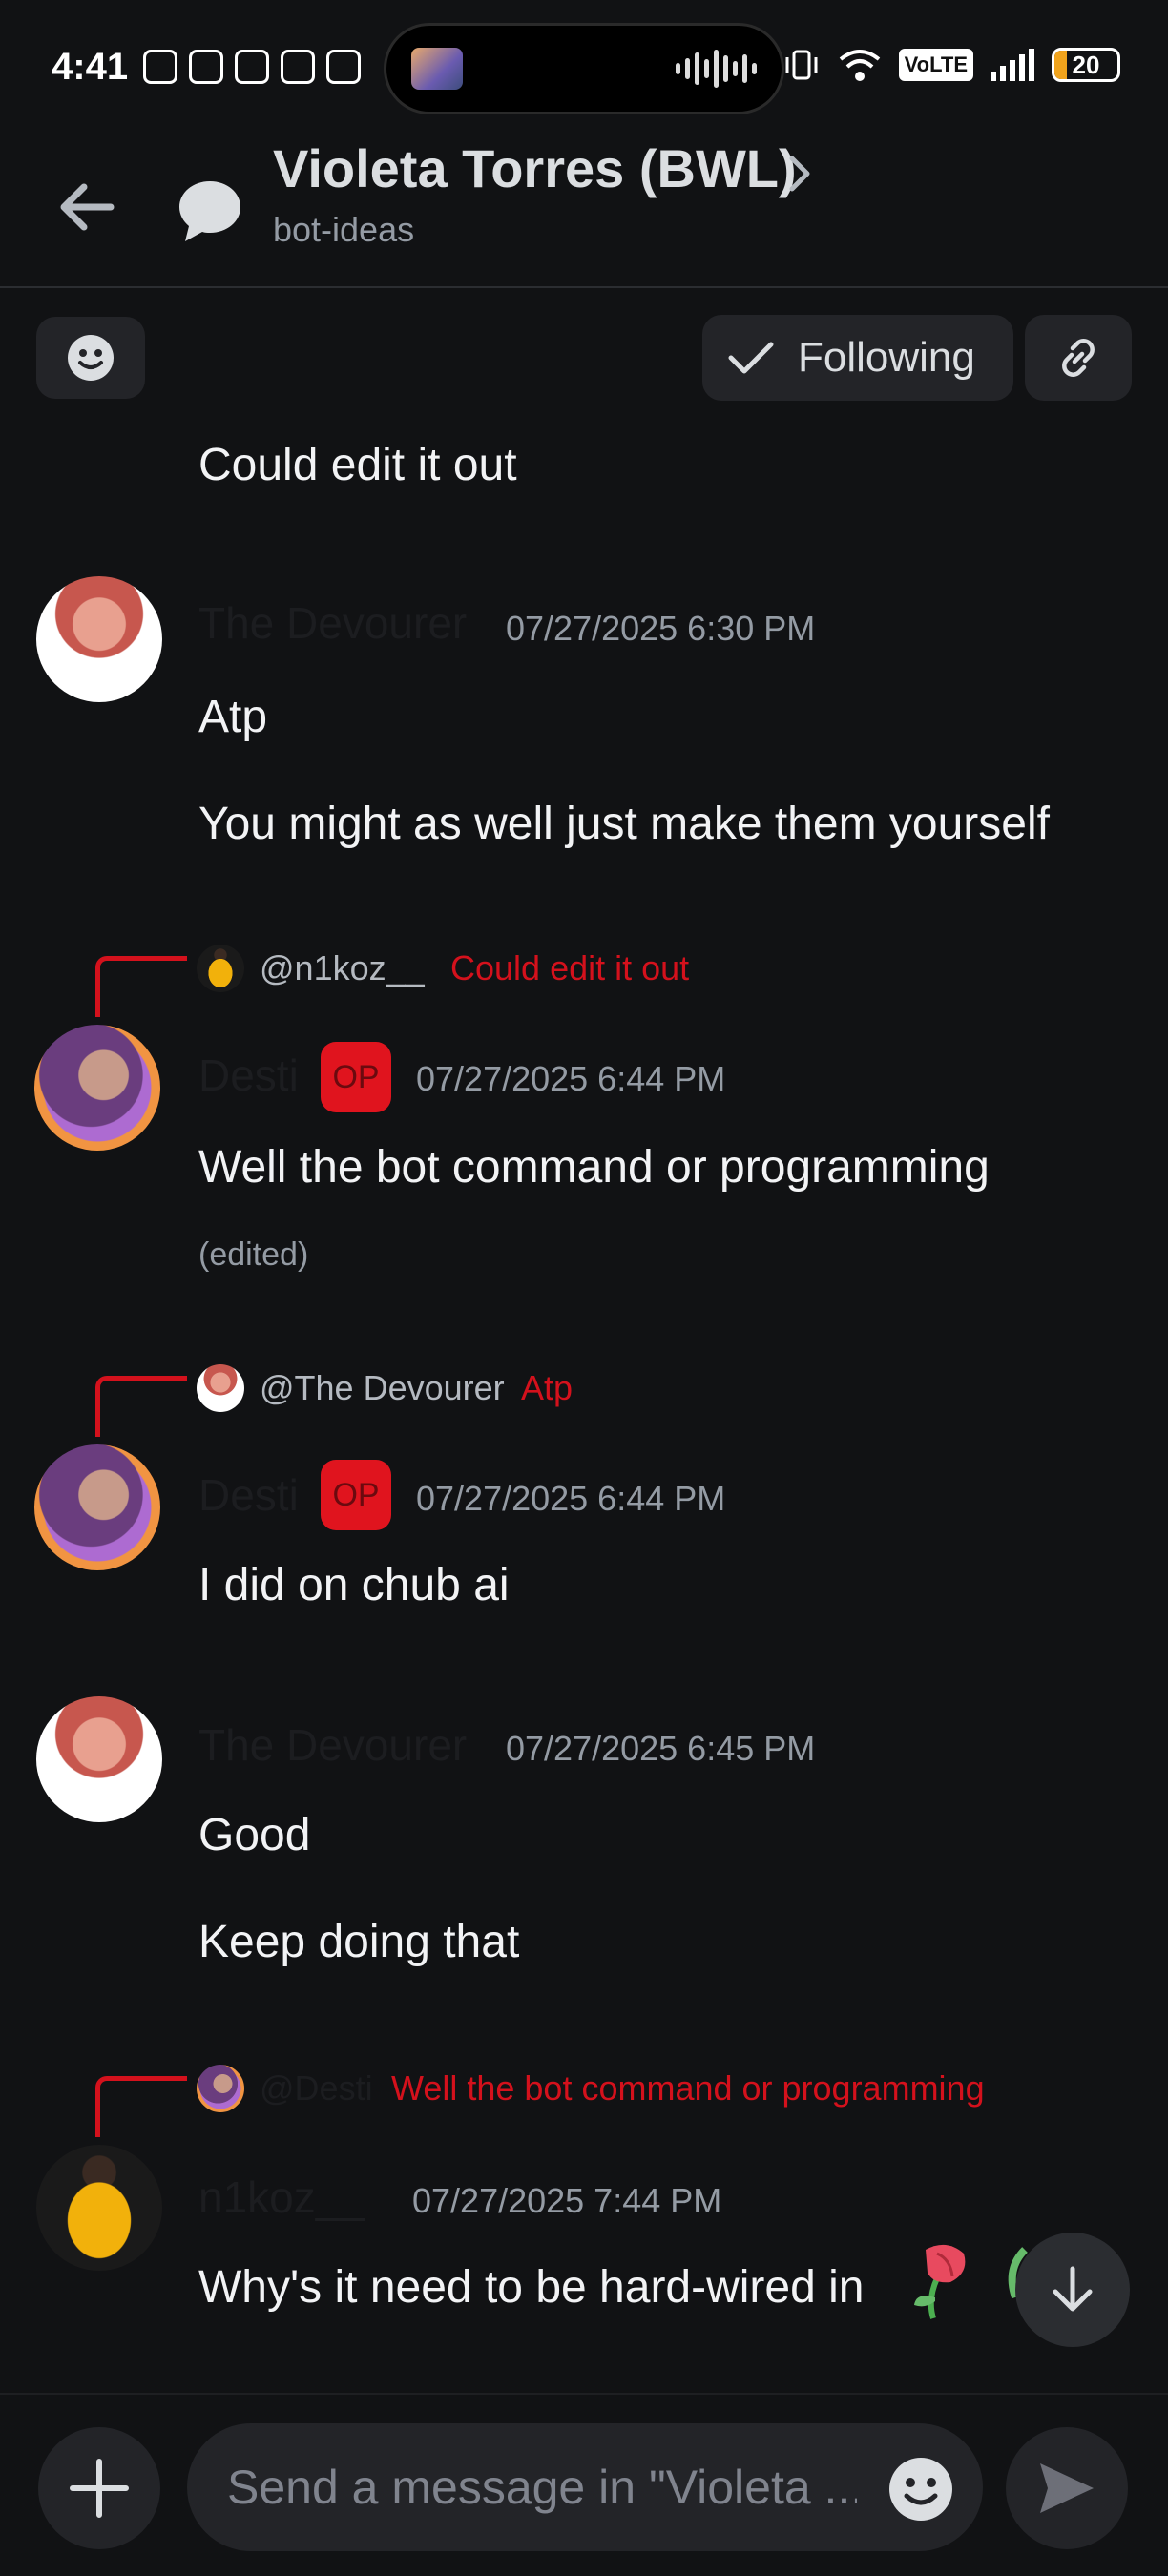  What do you see at coordinates (751, 358) in the screenshot?
I see `checkmark-icon` at bounding box center [751, 358].